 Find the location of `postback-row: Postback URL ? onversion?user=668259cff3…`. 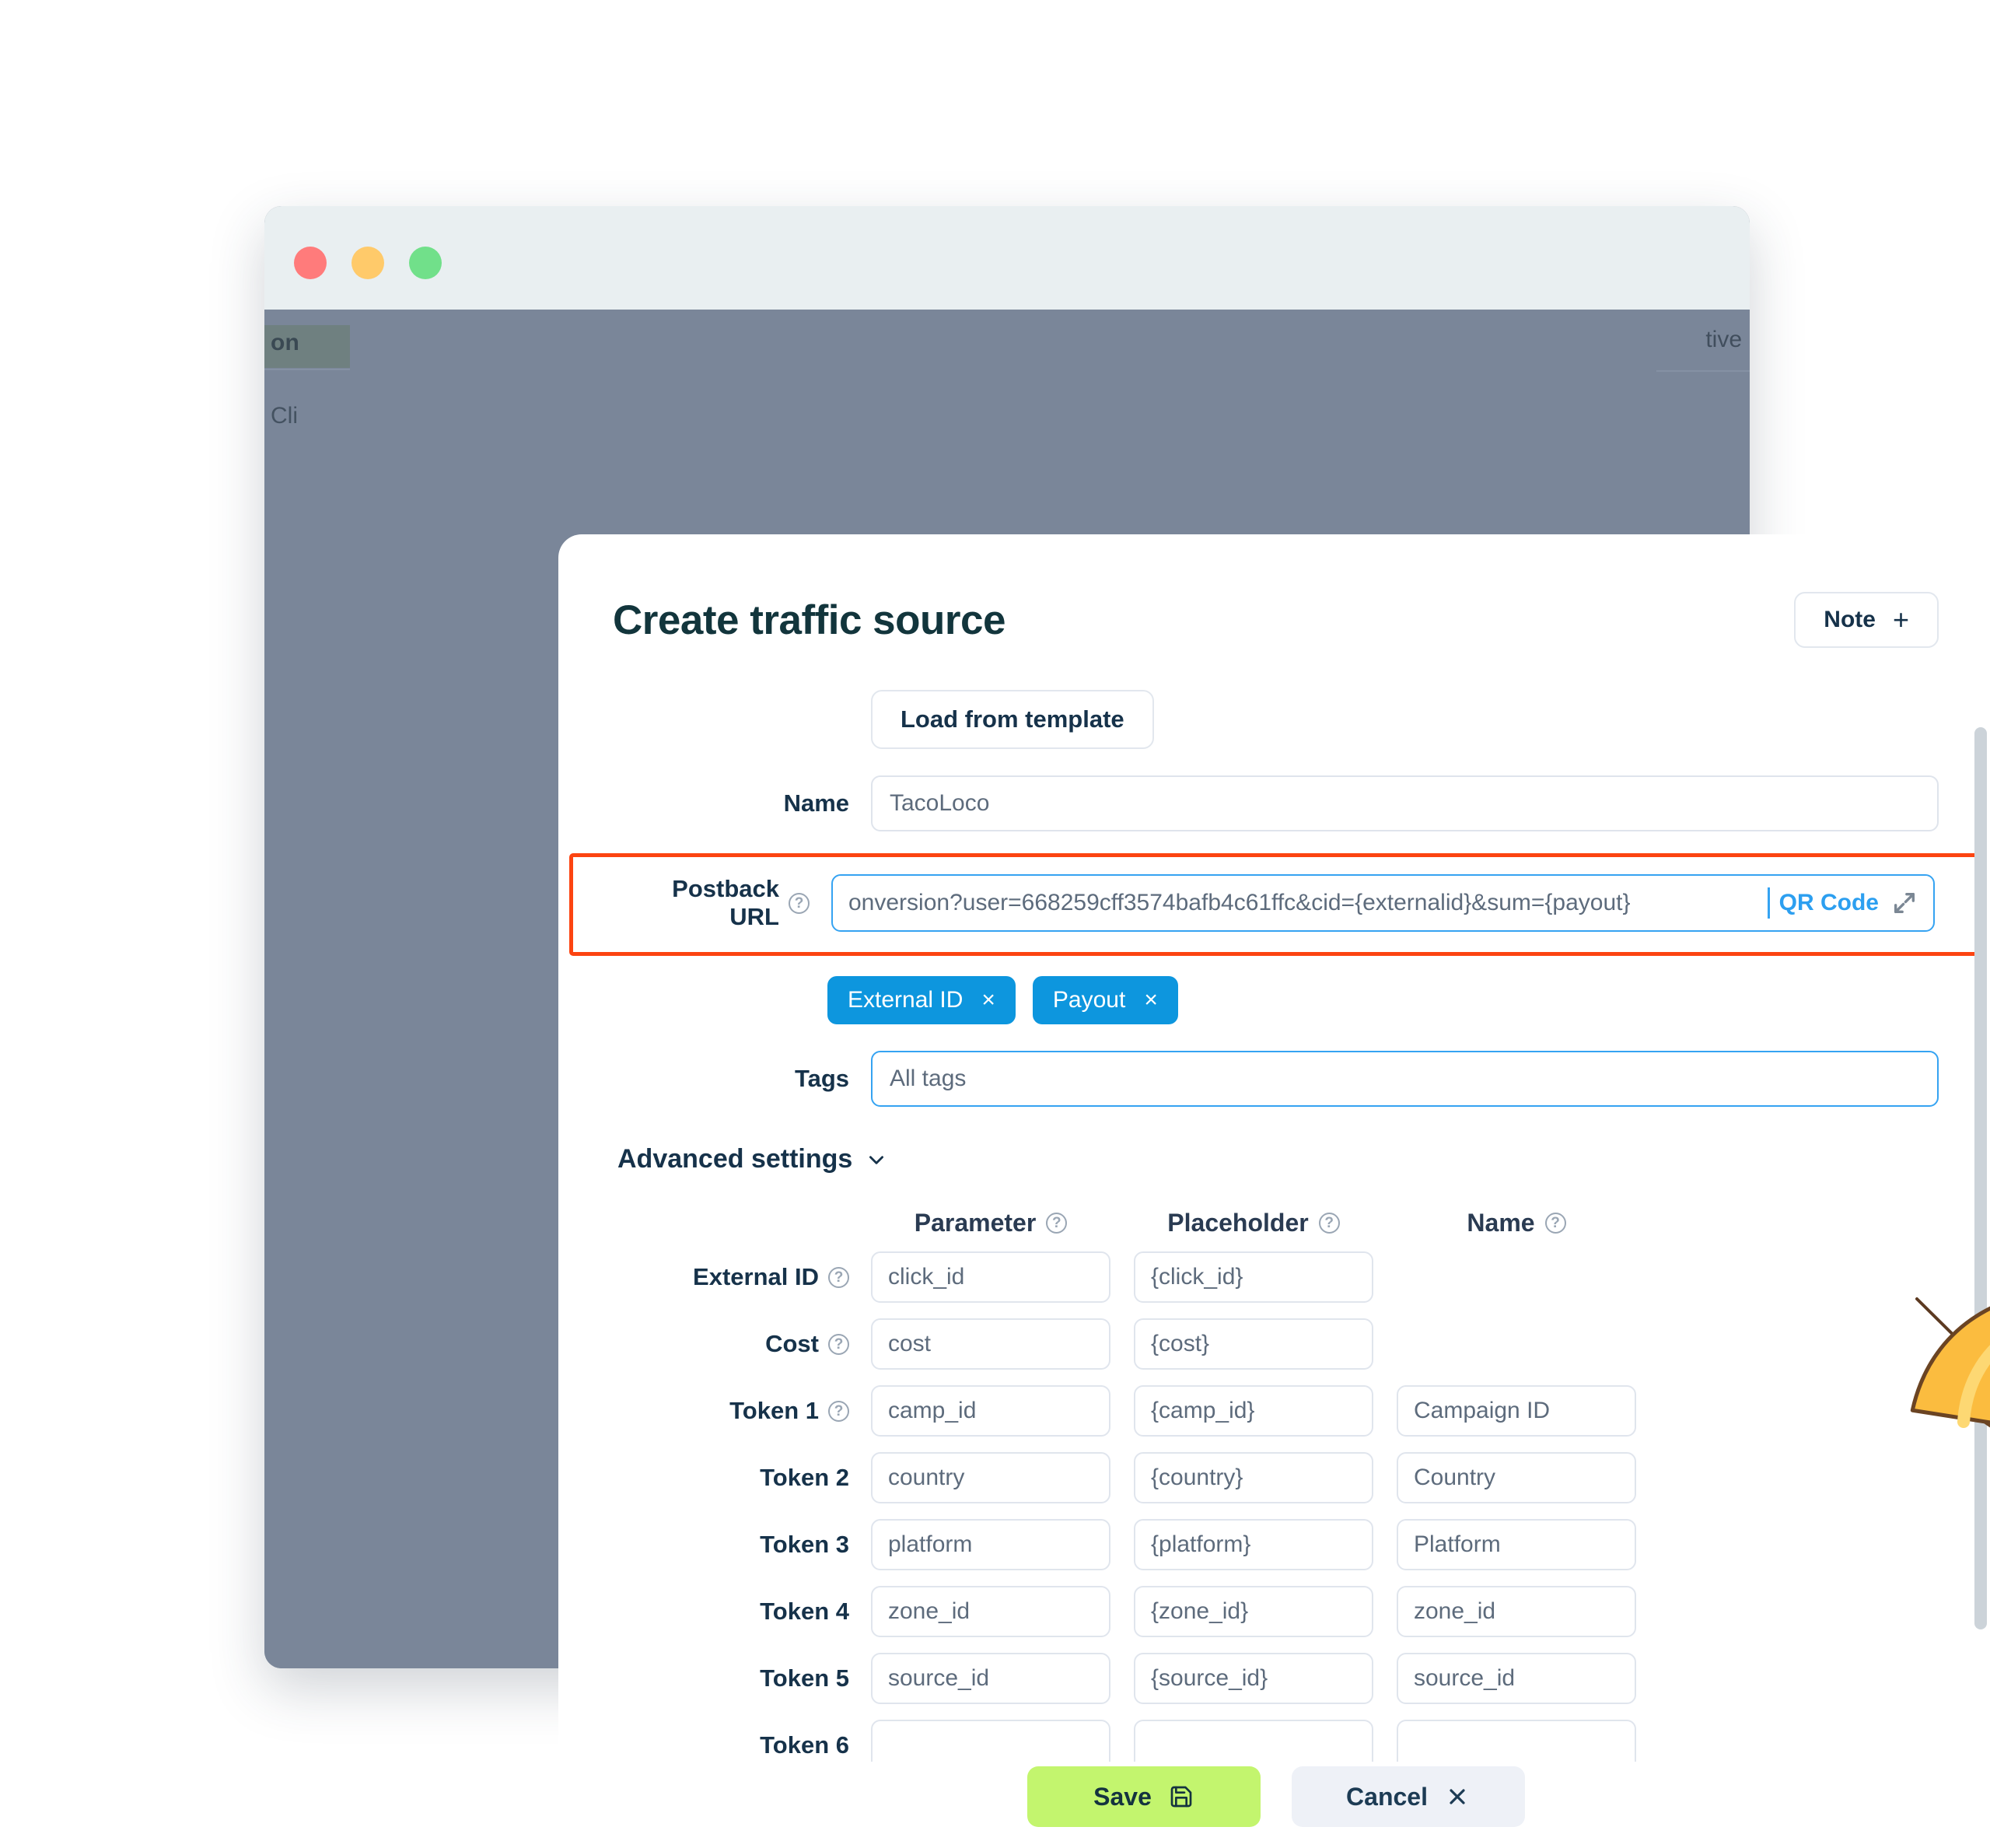

postback-row: Postback URL ? onversion?user=668259cff3… is located at coordinates (1276, 903).